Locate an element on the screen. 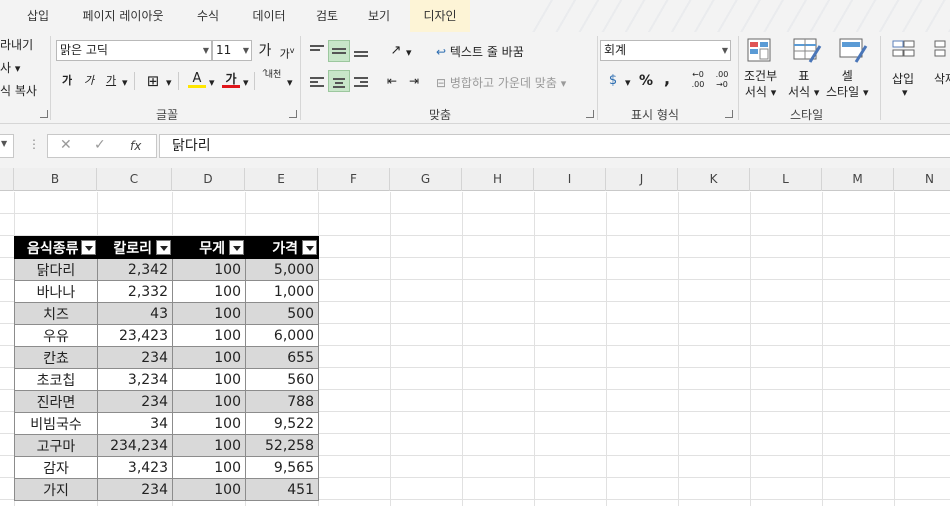 This screenshot has width=950, height=506. cell-food: 가지 is located at coordinates (56, 489).